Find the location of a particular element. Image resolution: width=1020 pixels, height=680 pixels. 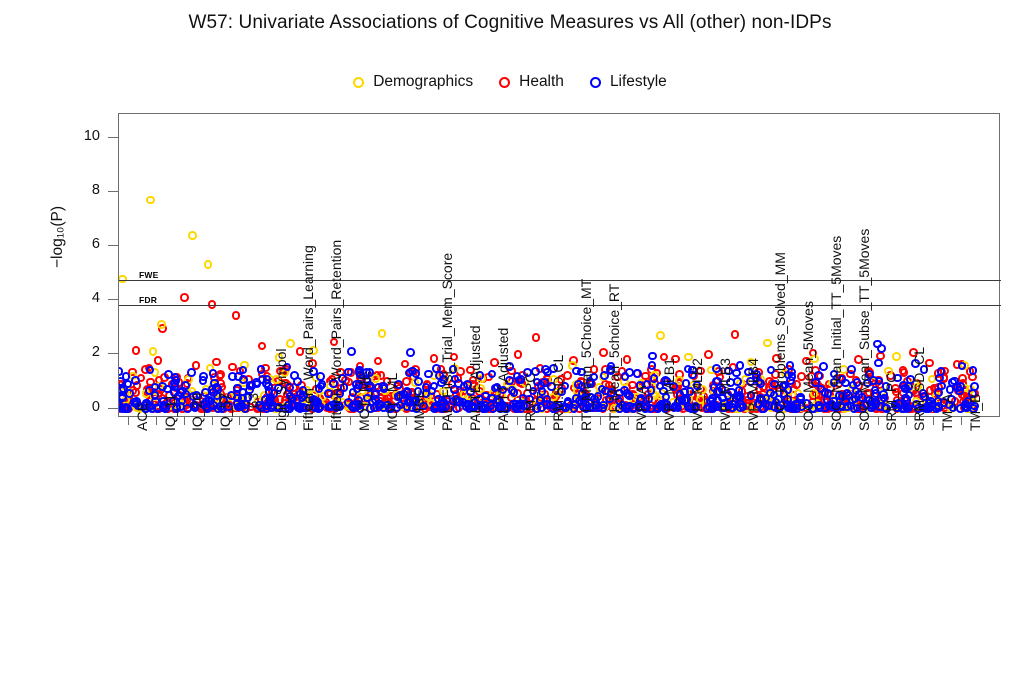

x-axis-tick-label: RVP_MLB3 is located at coordinates (724, 394).